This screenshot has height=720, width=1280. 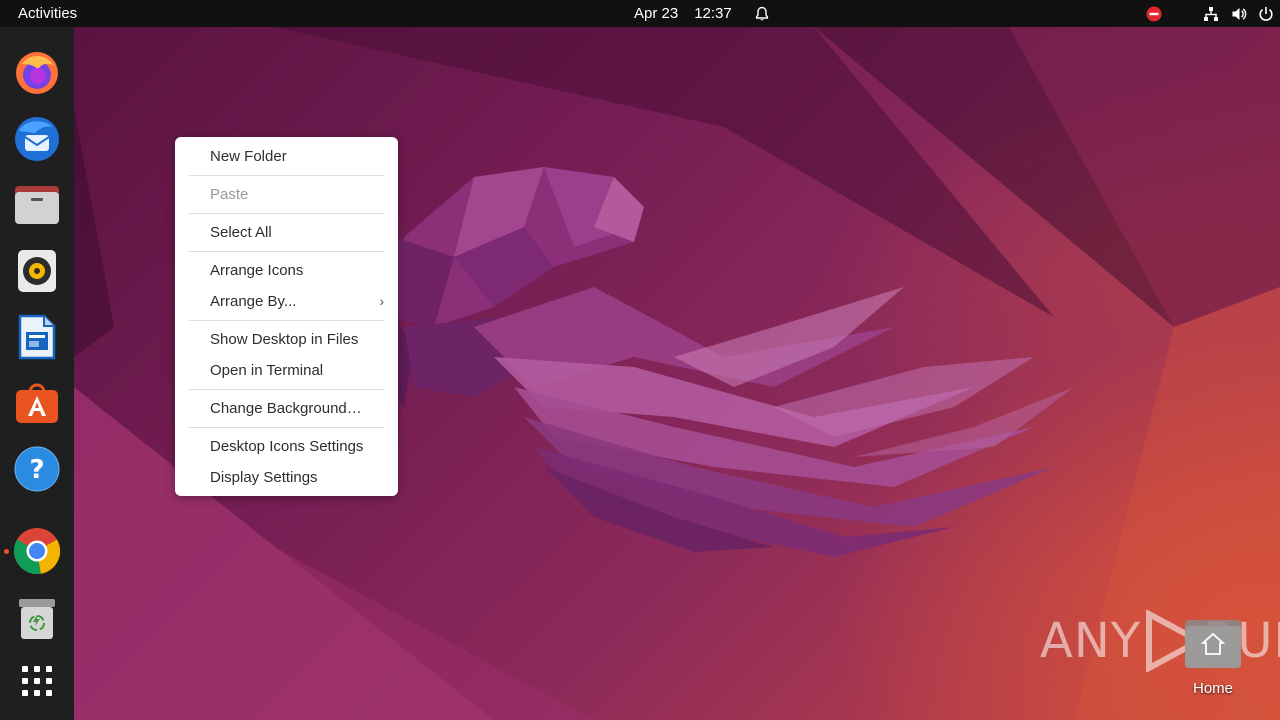 I want to click on dock-item-rhythmbox, so click(x=37, y=271).